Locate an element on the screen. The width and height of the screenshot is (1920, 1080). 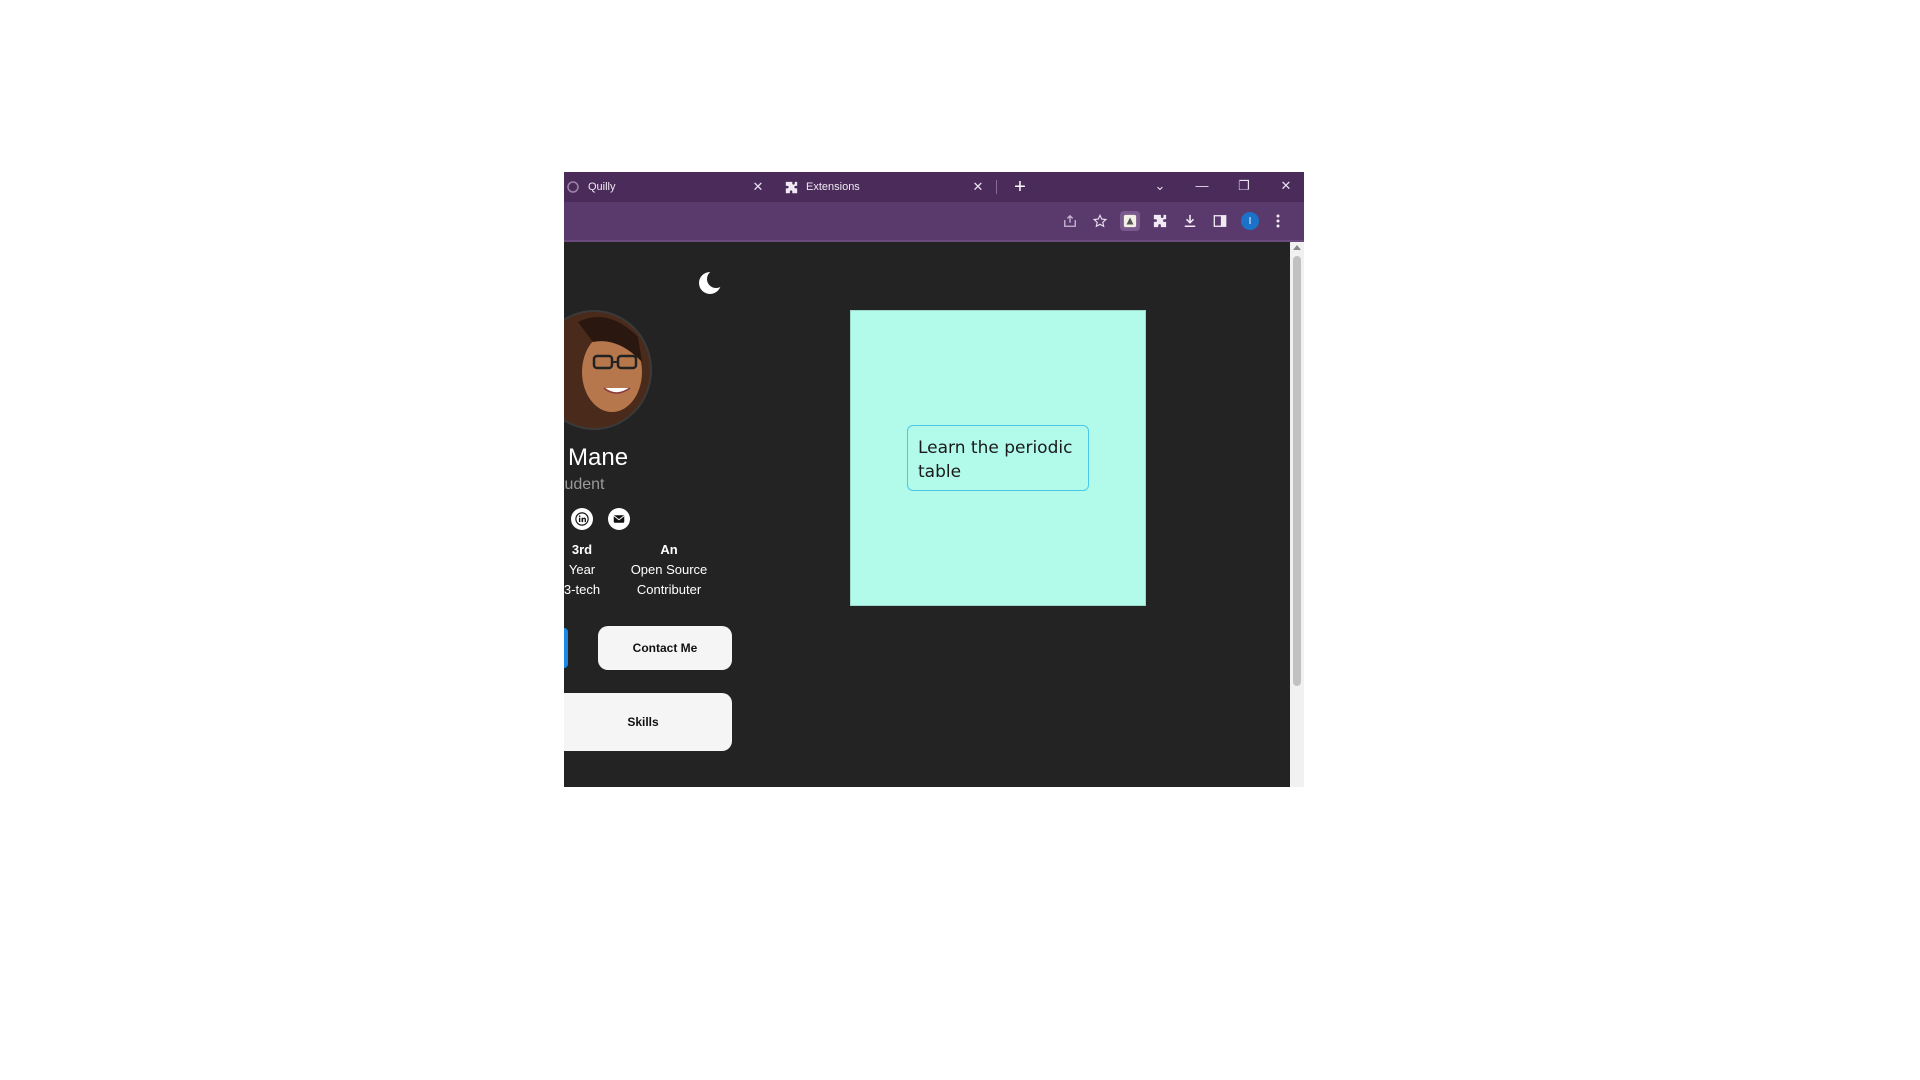
scroll-up-arrow-icon is located at coordinates (1297, 247).